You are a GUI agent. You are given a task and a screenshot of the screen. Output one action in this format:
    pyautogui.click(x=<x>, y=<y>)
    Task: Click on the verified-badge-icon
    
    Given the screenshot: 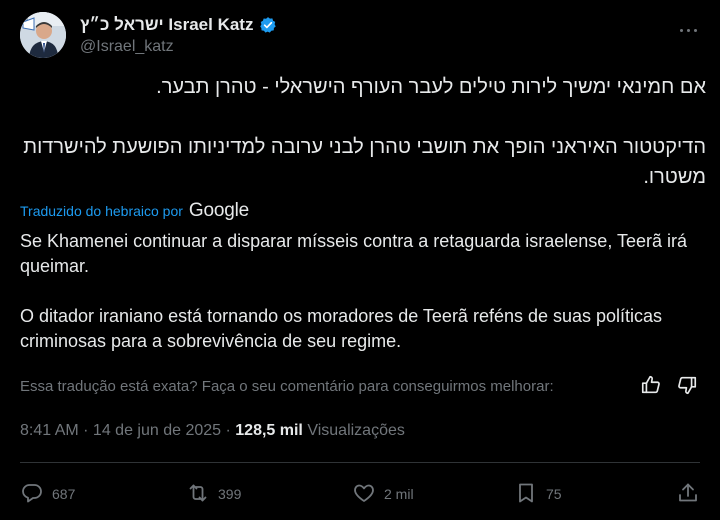 What is the action you would take?
    pyautogui.click(x=268, y=25)
    